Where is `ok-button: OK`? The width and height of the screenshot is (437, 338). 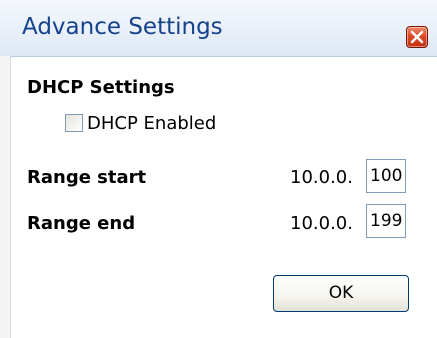
ok-button: OK is located at coordinates (341, 293).